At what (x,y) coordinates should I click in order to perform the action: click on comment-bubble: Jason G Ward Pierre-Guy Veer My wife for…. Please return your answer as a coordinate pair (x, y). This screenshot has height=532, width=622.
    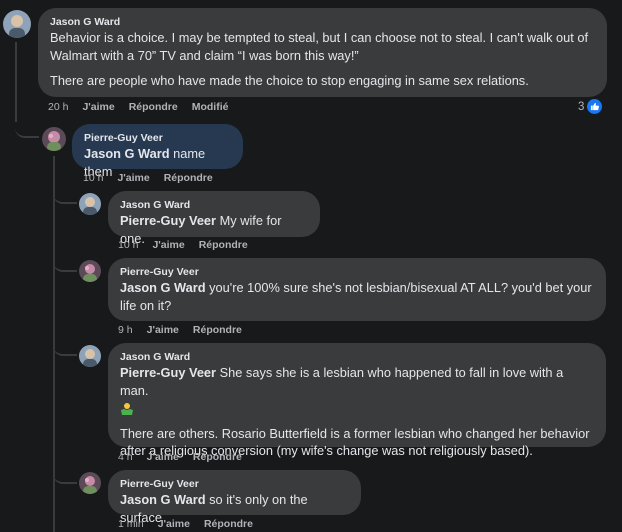
    Looking at the image, I should click on (214, 218).